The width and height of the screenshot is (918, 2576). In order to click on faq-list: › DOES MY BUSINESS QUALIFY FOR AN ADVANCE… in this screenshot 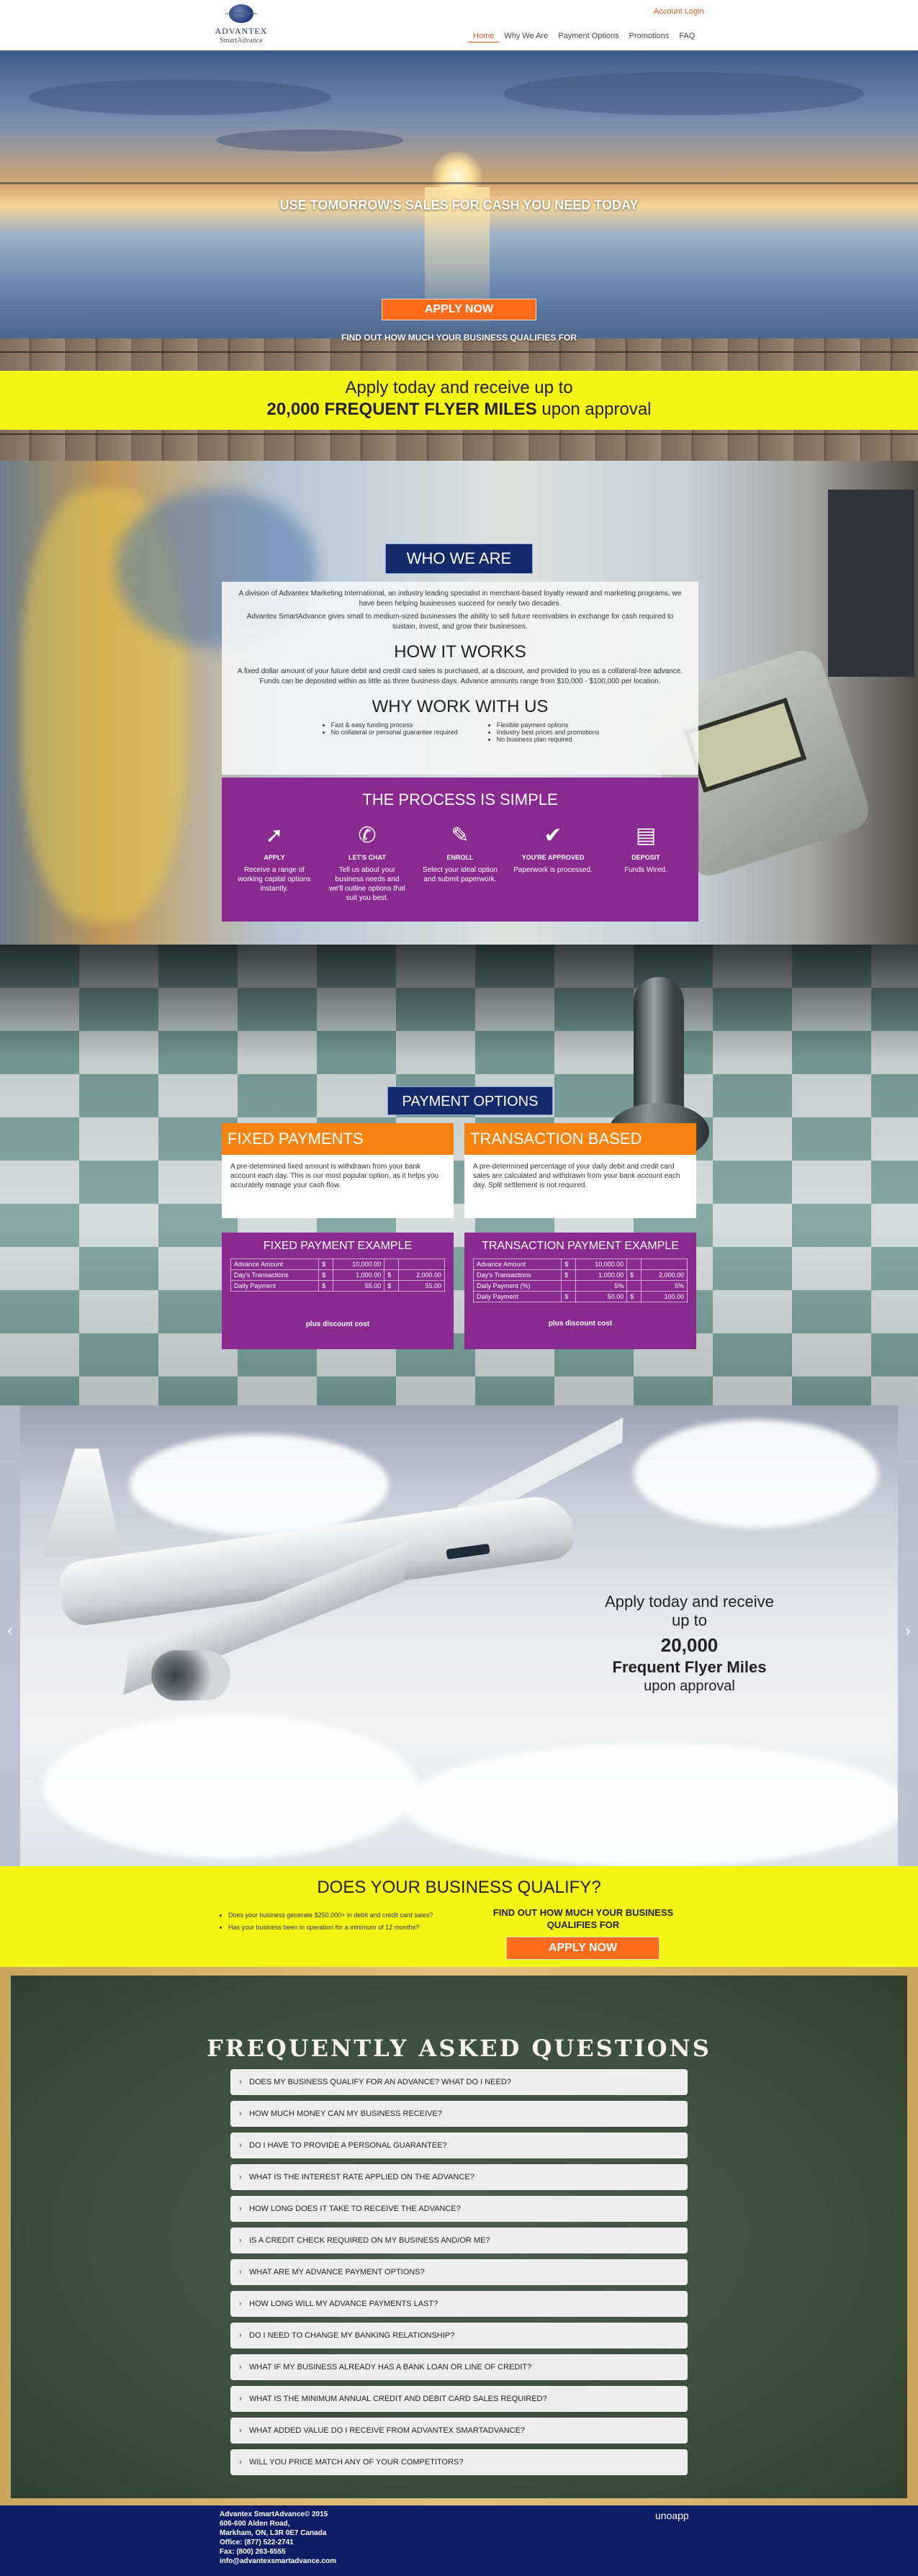, I will do `click(459, 2275)`.